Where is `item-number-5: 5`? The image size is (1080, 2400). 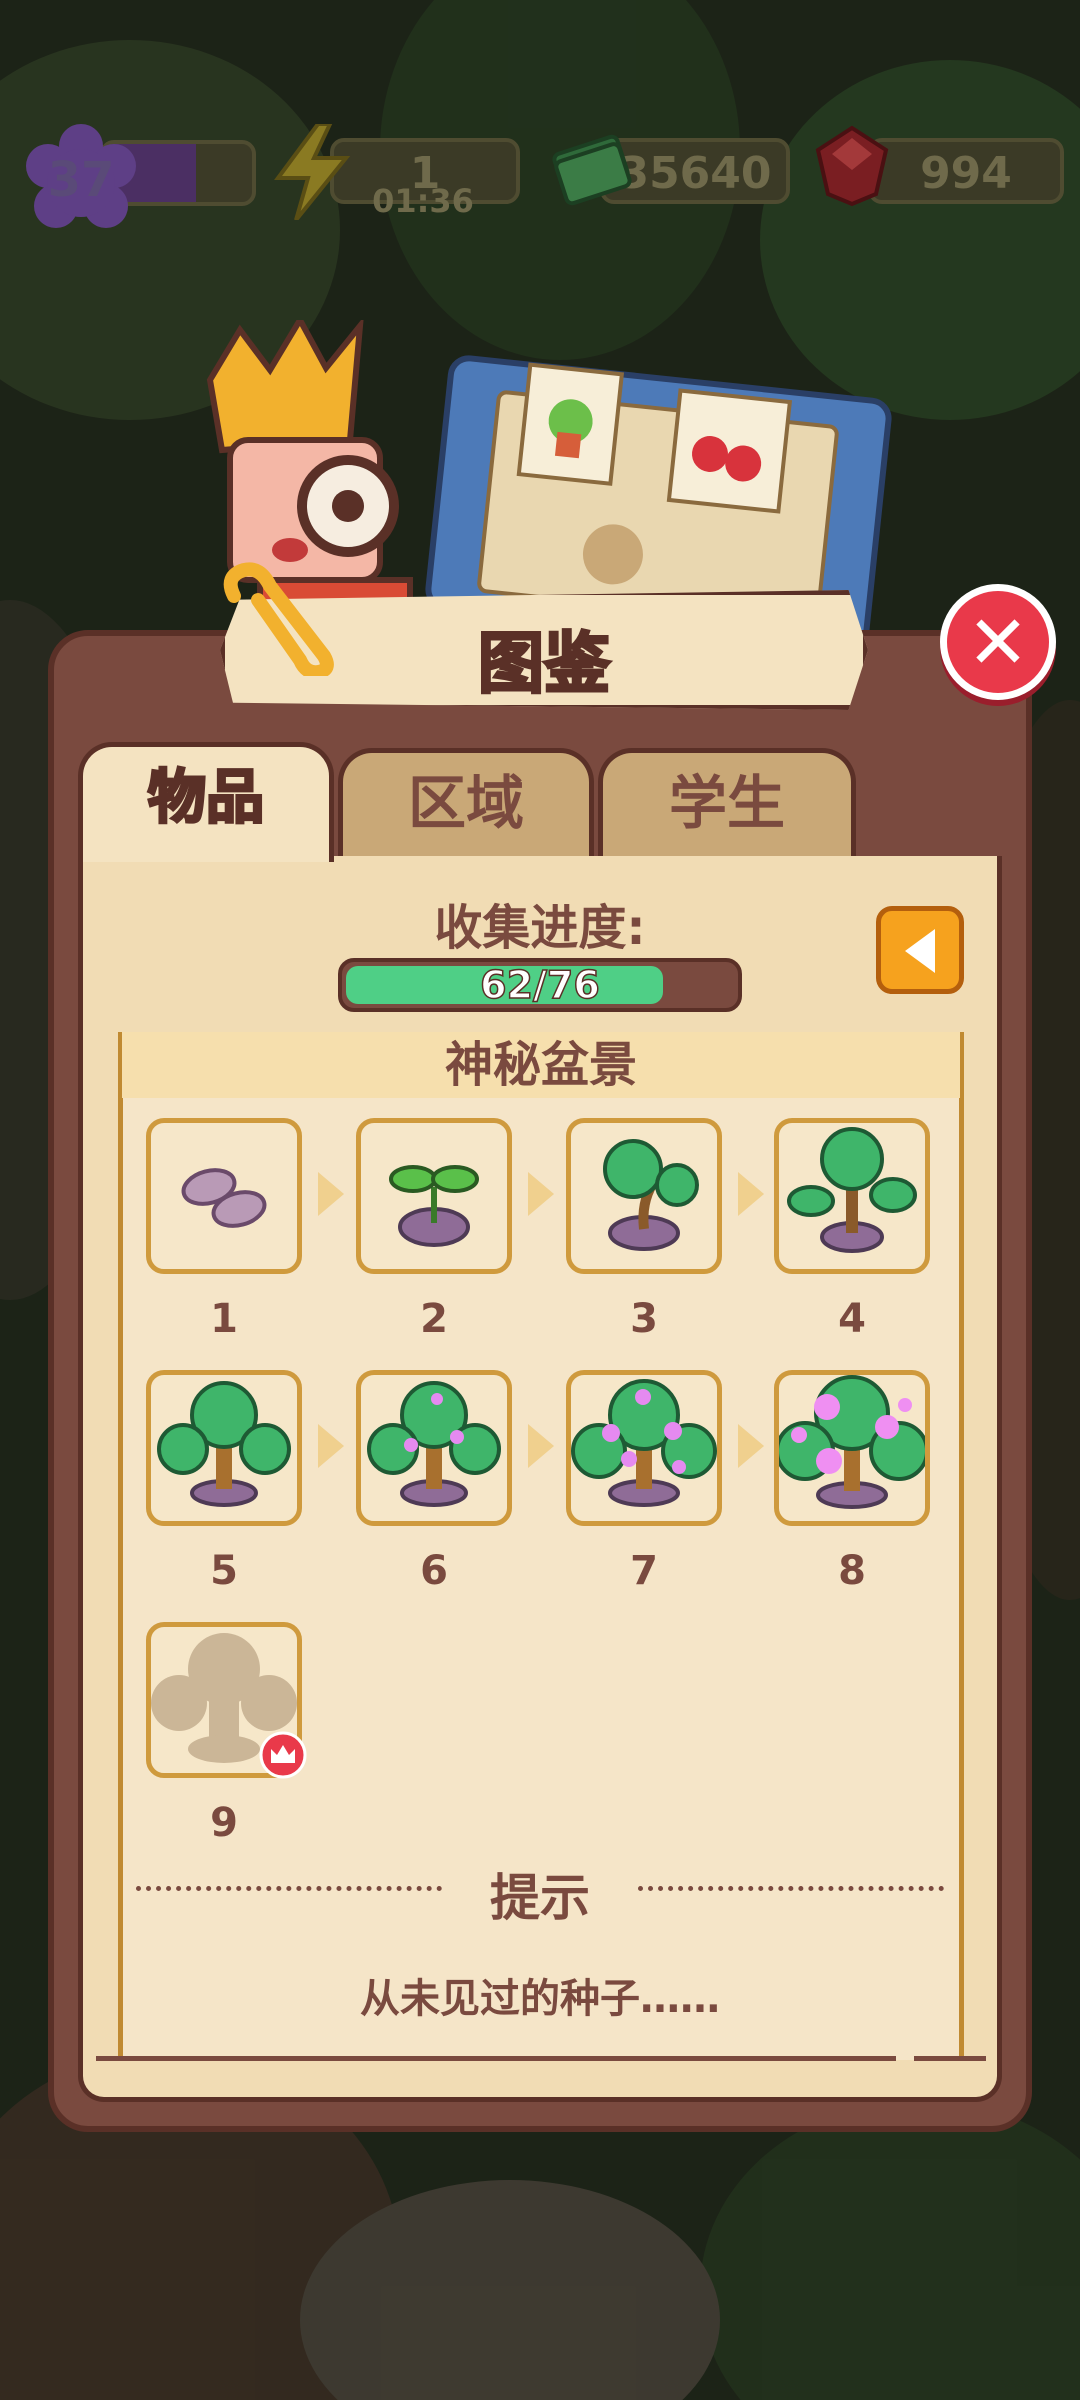 item-number-5: 5 is located at coordinates (224, 1571).